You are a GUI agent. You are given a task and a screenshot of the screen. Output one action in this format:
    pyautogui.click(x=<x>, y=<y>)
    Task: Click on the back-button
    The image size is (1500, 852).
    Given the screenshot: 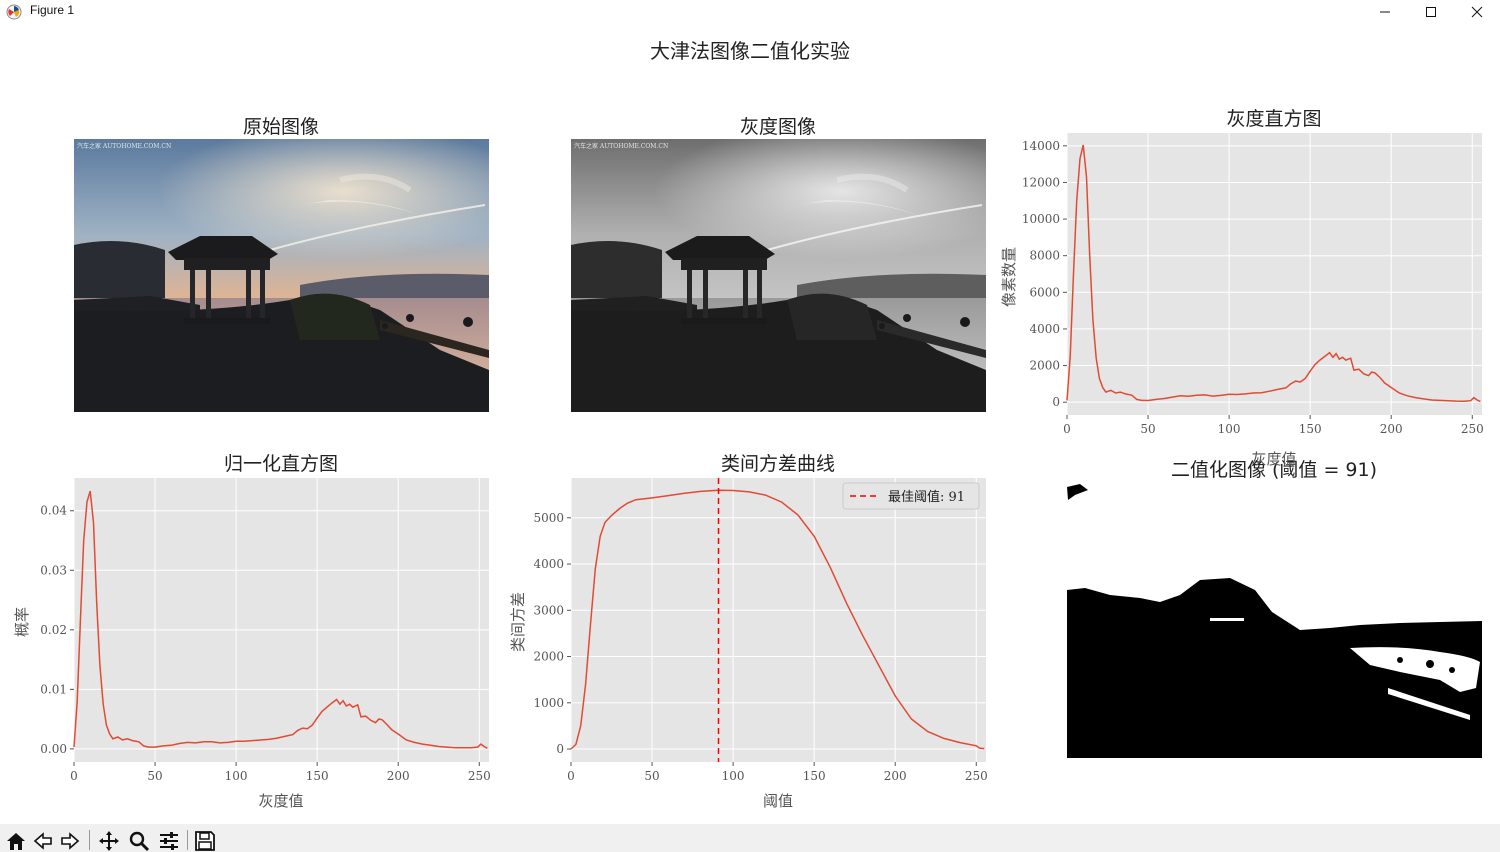 What is the action you would take?
    pyautogui.click(x=43, y=841)
    